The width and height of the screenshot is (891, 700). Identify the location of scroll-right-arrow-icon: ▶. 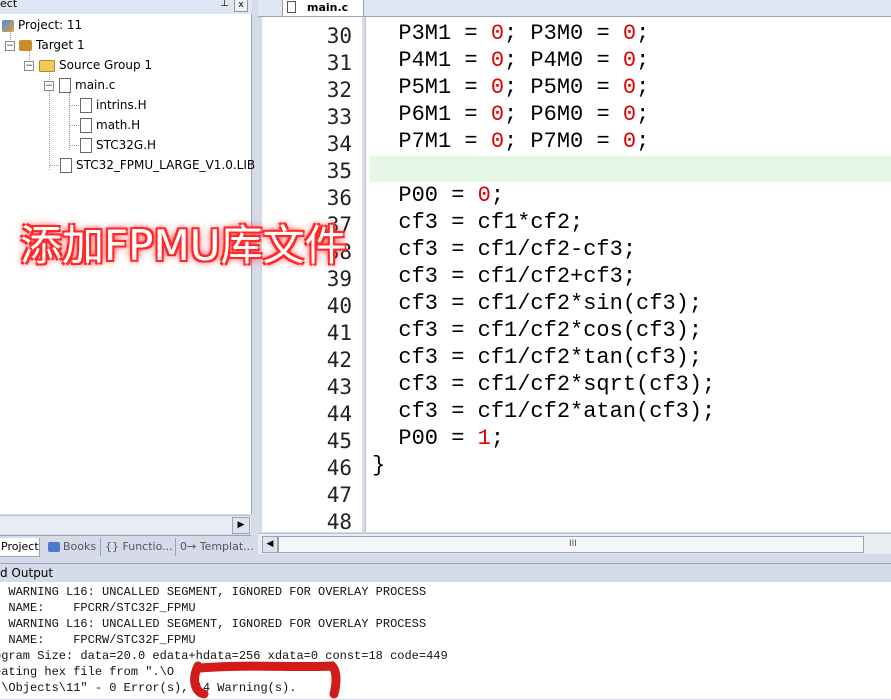
(241, 525).